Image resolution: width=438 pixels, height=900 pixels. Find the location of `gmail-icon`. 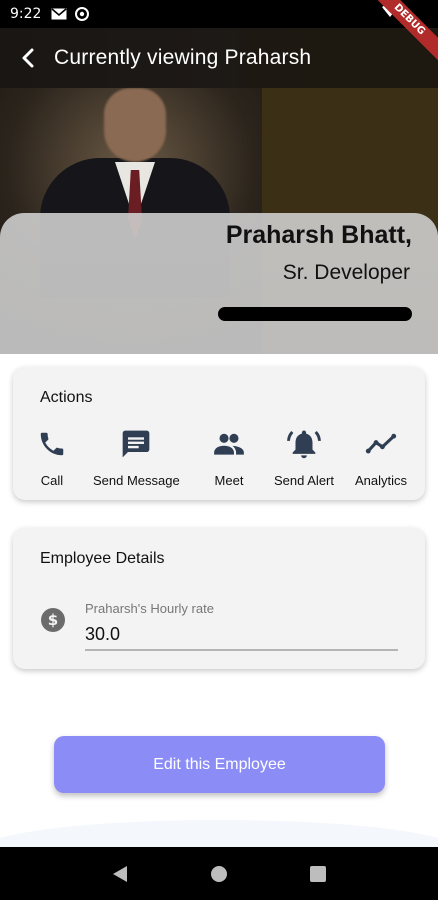

gmail-icon is located at coordinates (59, 14).